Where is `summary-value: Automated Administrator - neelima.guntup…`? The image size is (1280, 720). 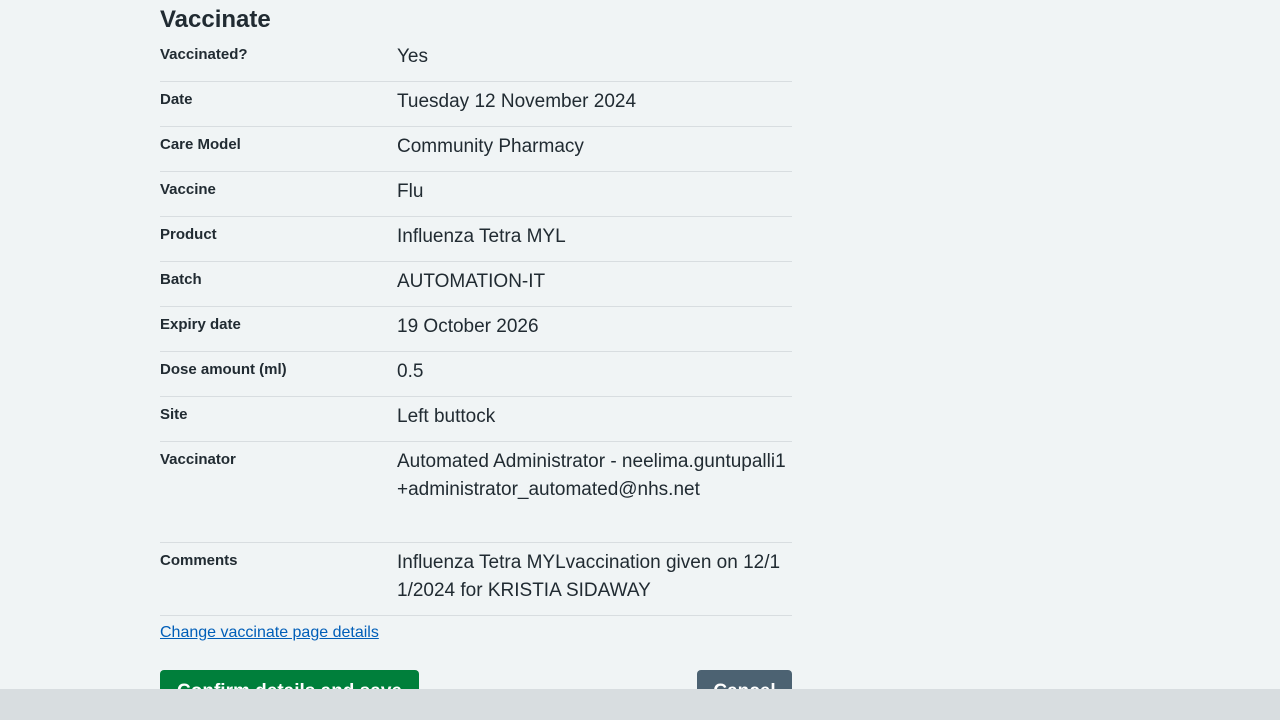 summary-value: Automated Administrator - neelima.guntup… is located at coordinates (591, 475).